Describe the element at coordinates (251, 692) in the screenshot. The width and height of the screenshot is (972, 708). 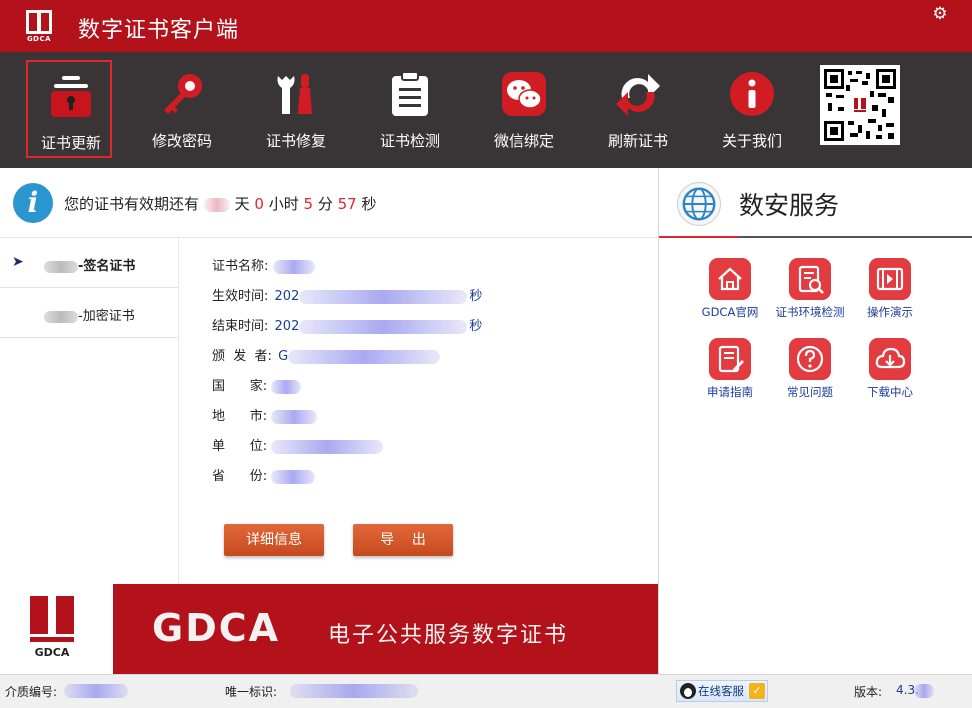
I see `uid-label: 唯一标识:` at that location.